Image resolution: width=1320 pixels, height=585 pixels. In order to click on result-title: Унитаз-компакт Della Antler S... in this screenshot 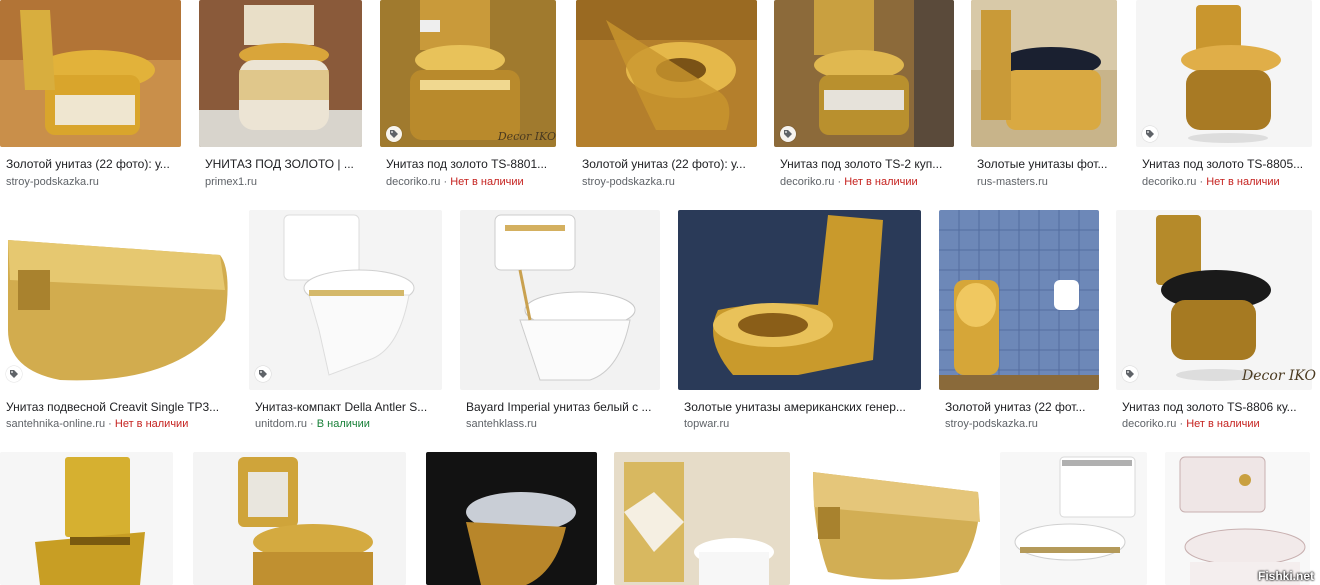, I will do `click(352, 407)`.